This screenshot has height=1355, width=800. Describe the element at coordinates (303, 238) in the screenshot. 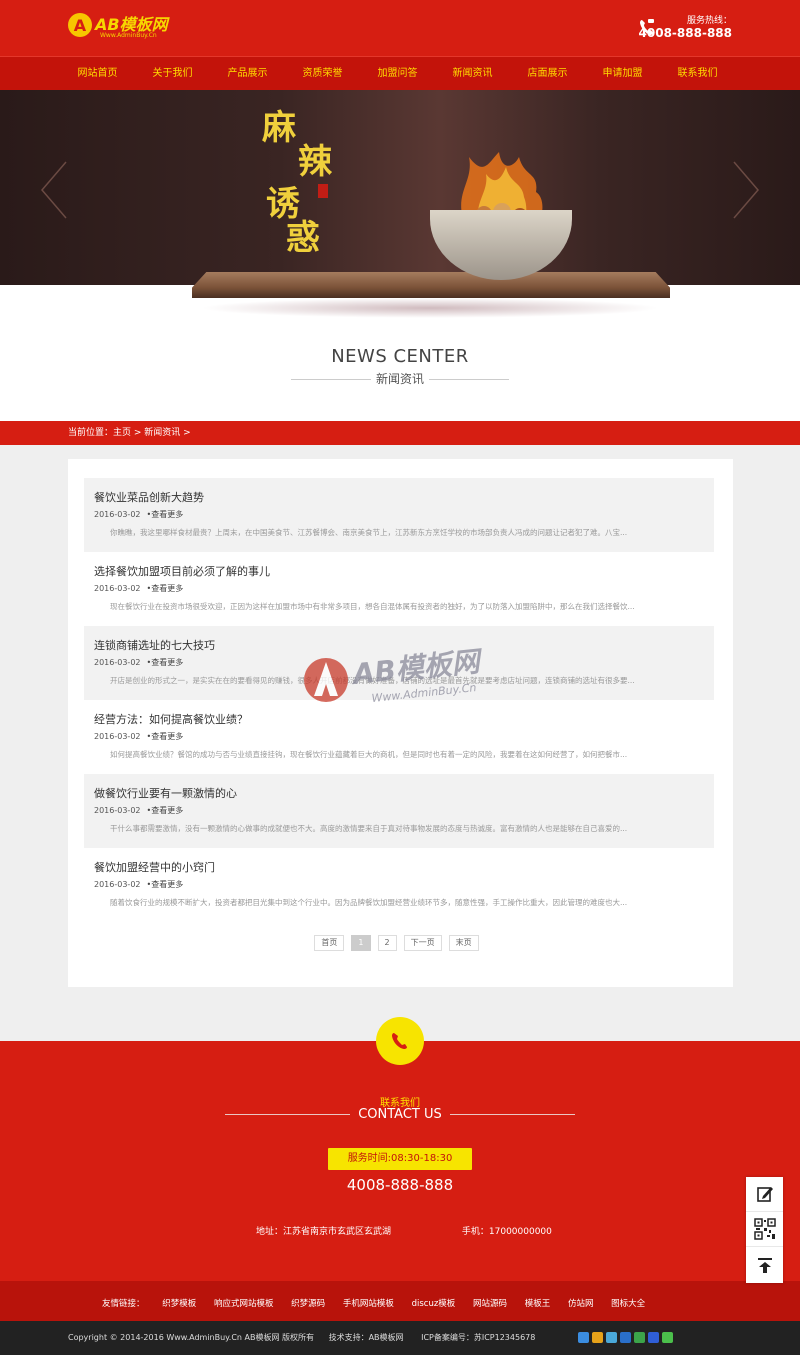

I see `slogan-char: 惑` at that location.